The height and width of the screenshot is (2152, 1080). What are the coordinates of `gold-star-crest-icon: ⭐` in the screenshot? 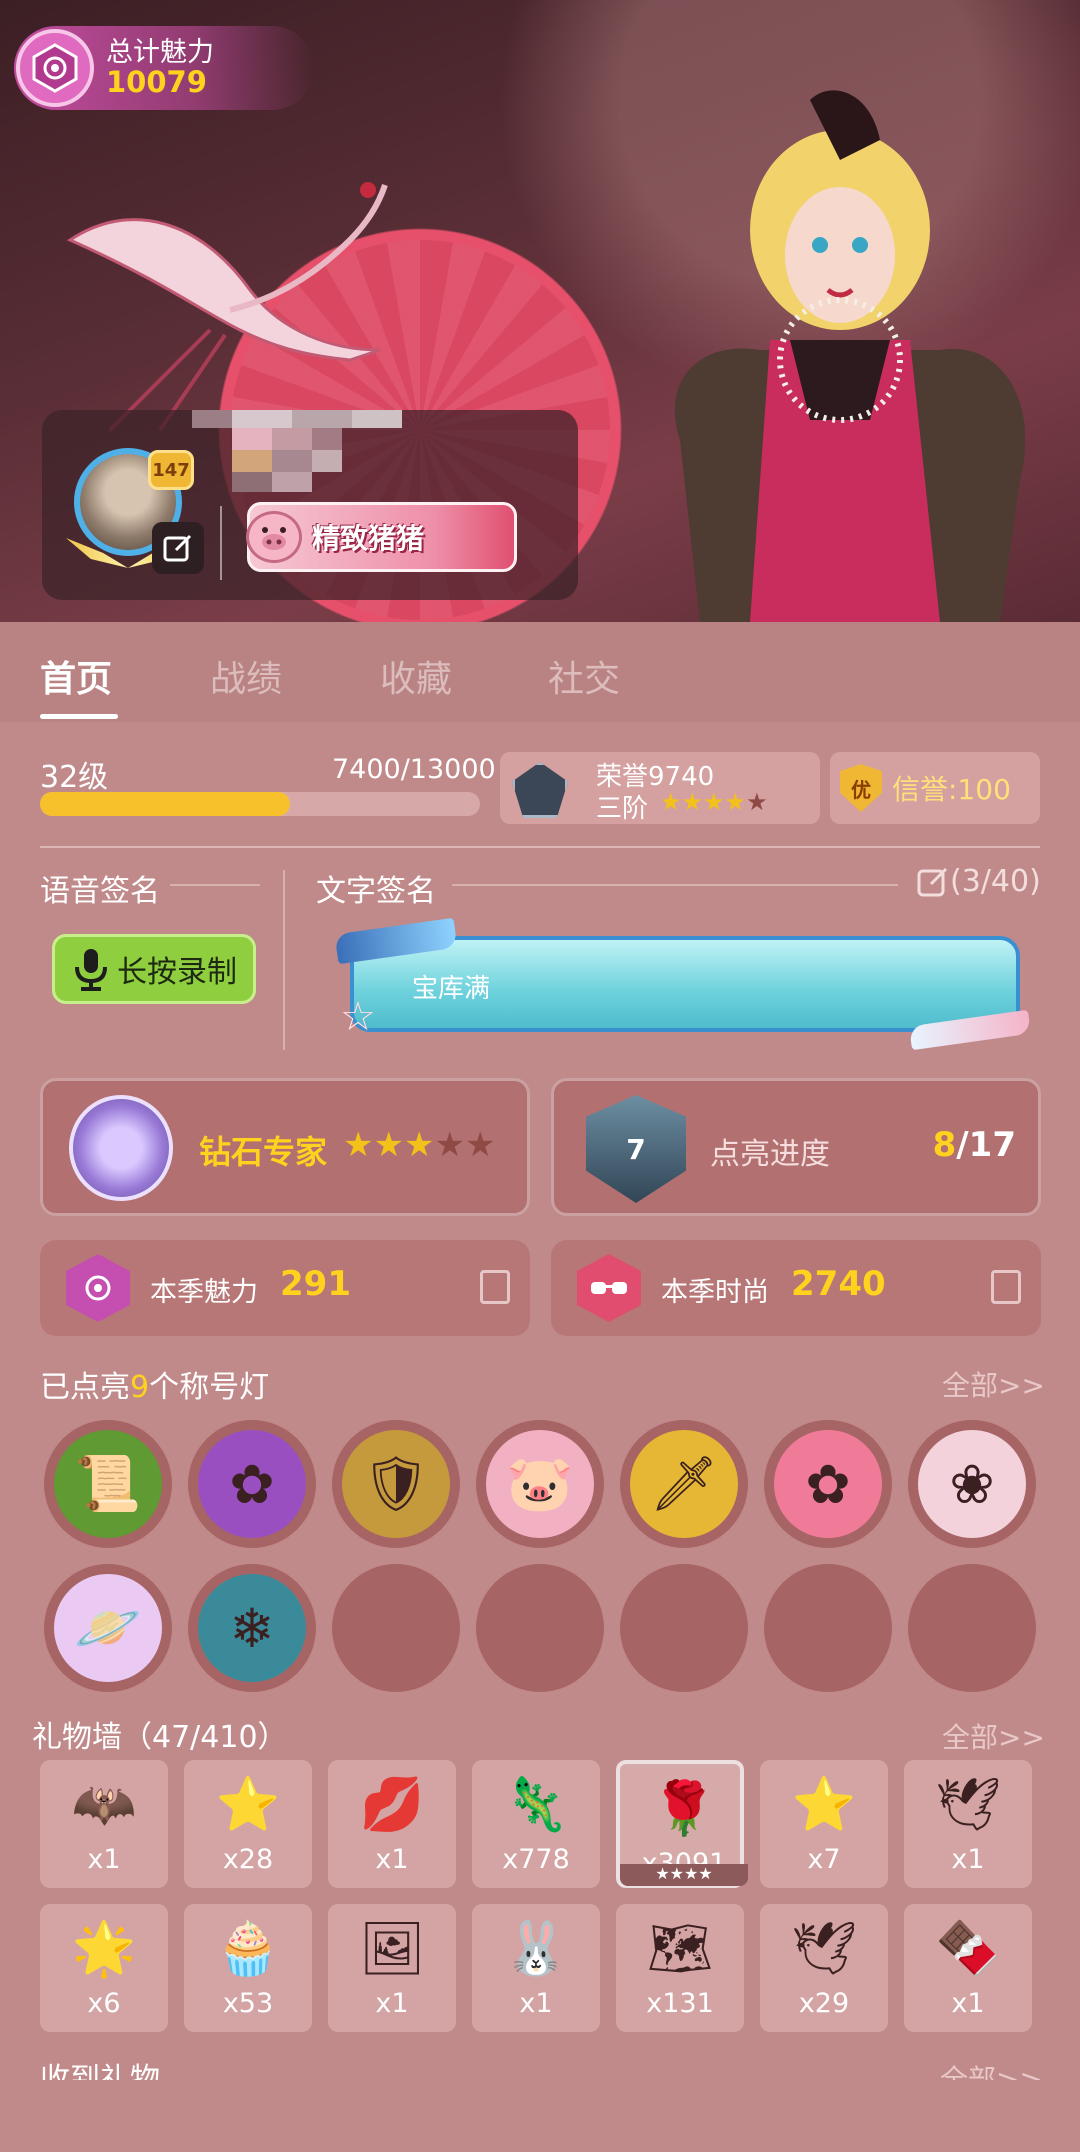 It's located at (248, 1804).